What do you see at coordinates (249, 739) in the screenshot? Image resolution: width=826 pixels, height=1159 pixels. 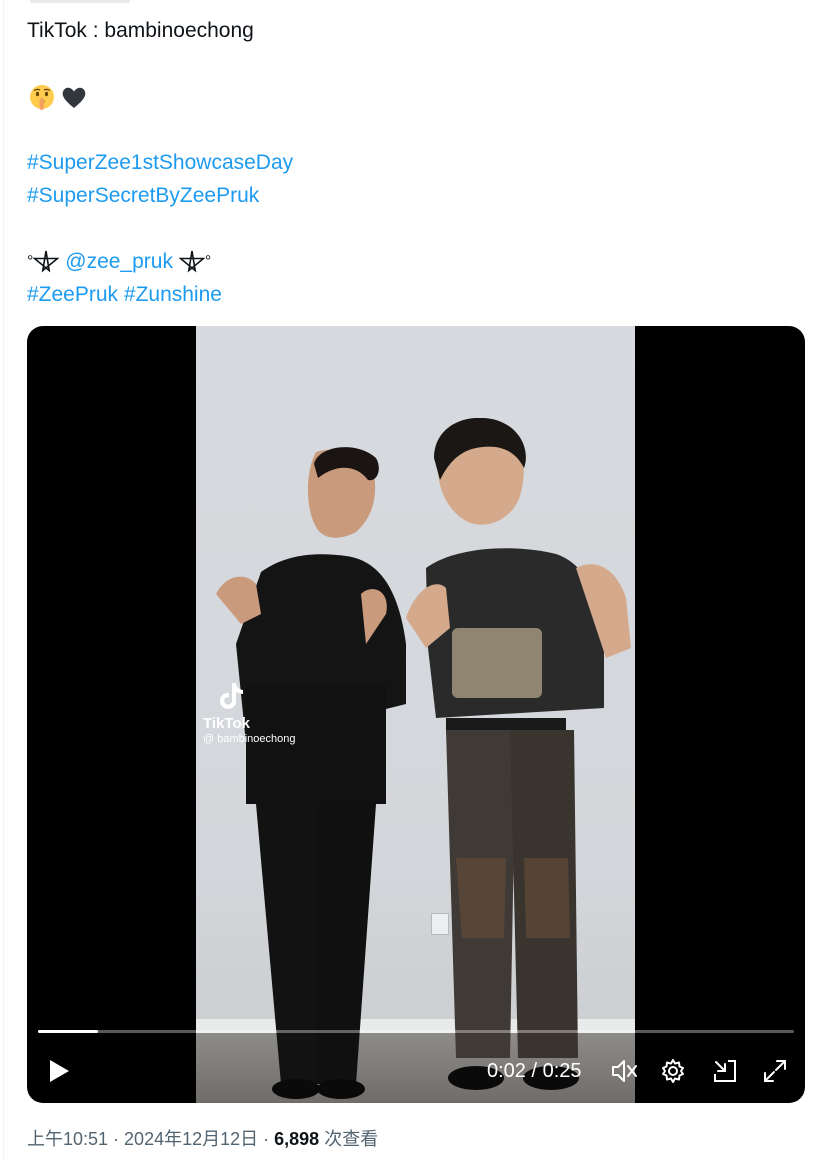 I see `tiktok-handle-label: @ bambinoechong` at bounding box center [249, 739].